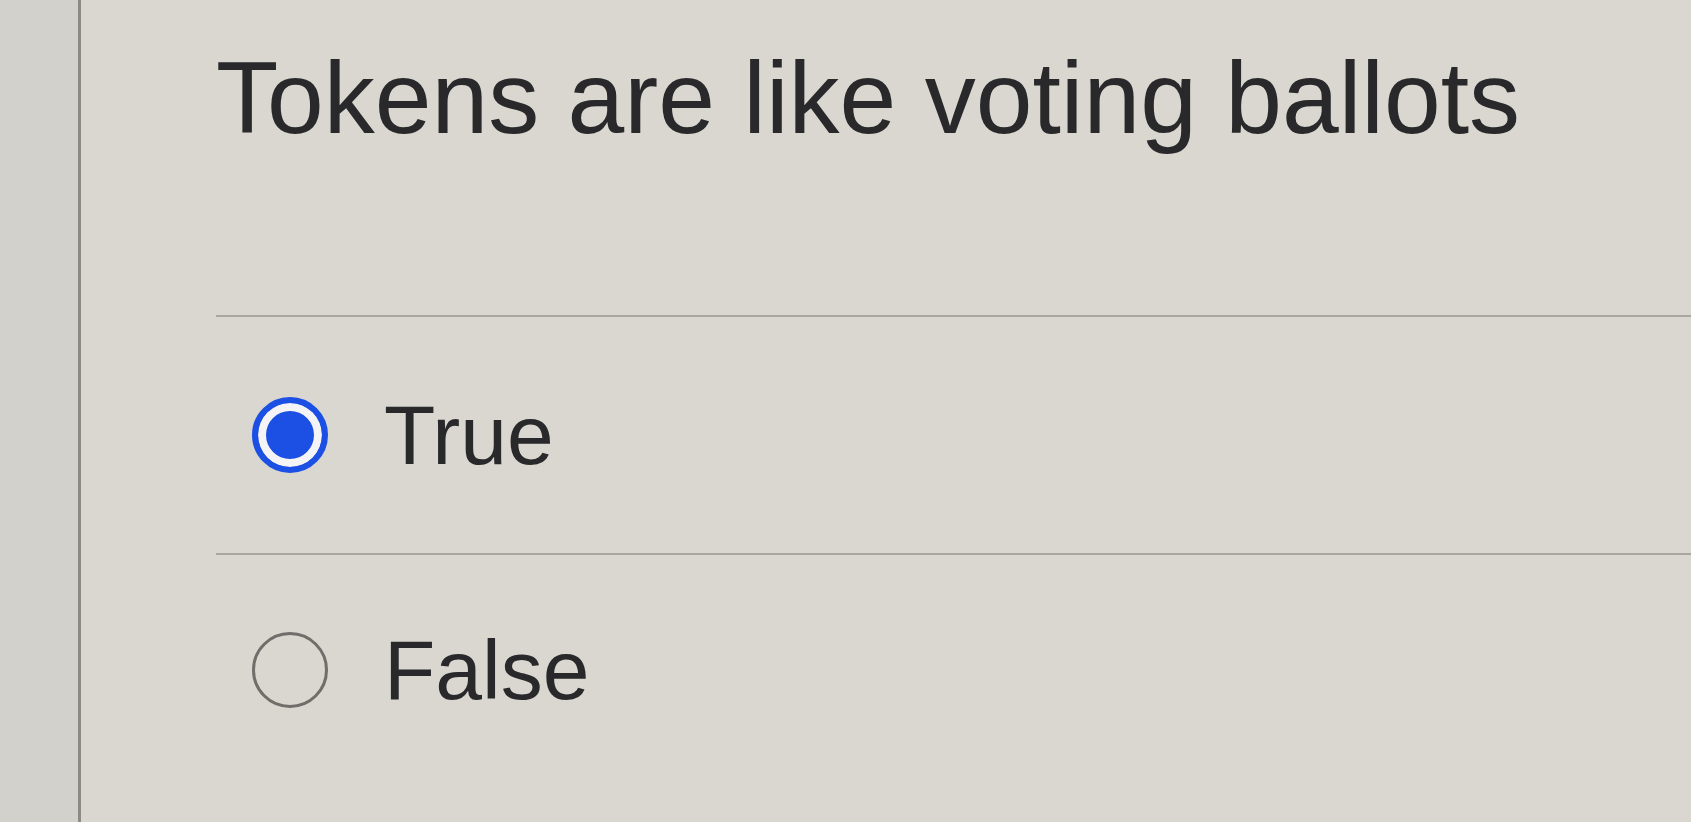  I want to click on option-label: True, so click(469, 435).